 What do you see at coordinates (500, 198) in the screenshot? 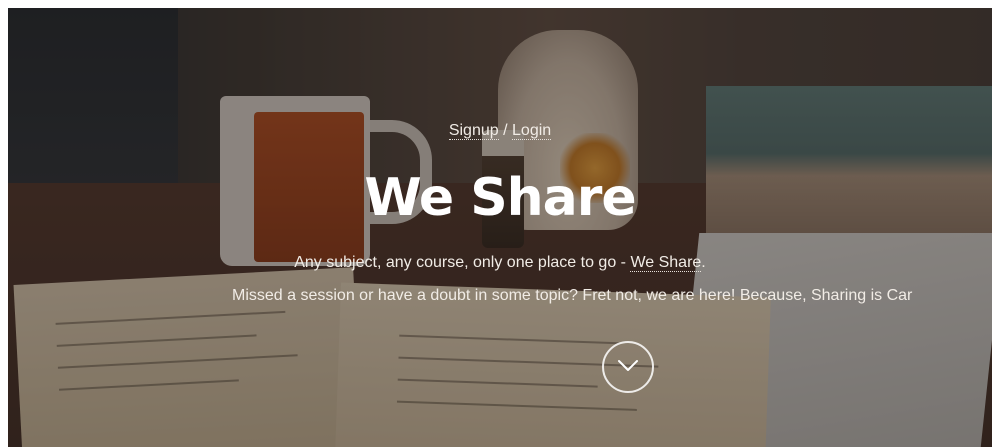
I see `page-title: We Share` at bounding box center [500, 198].